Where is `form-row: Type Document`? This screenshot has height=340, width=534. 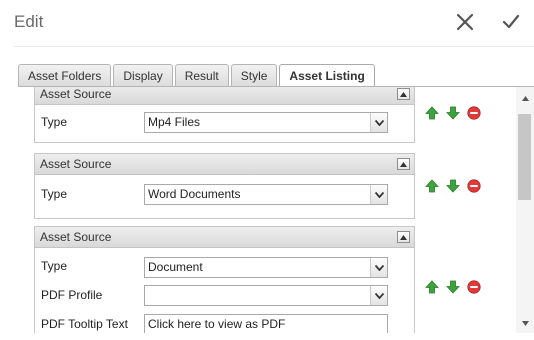 form-row: Type Document is located at coordinates (224, 263).